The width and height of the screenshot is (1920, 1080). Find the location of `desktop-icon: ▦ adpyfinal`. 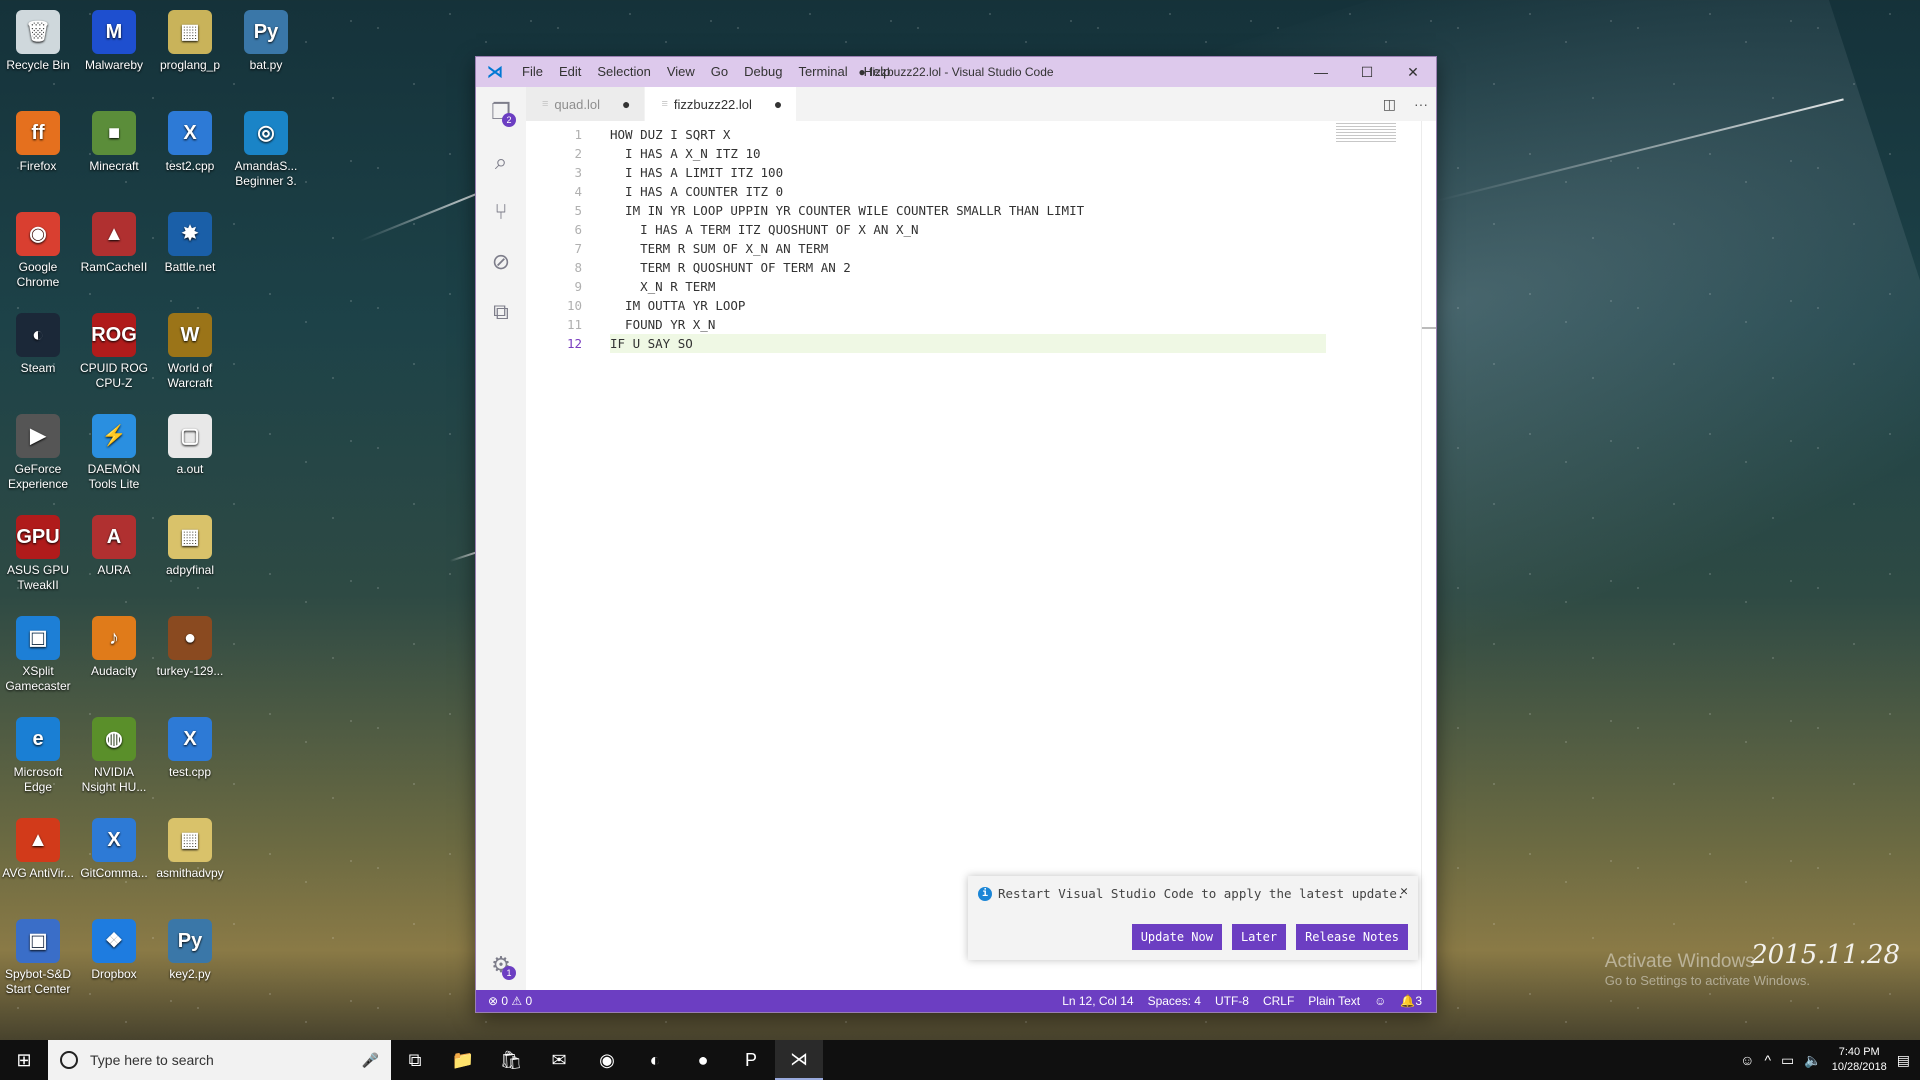

desktop-icon: ▦ adpyfinal is located at coordinates (190, 543).